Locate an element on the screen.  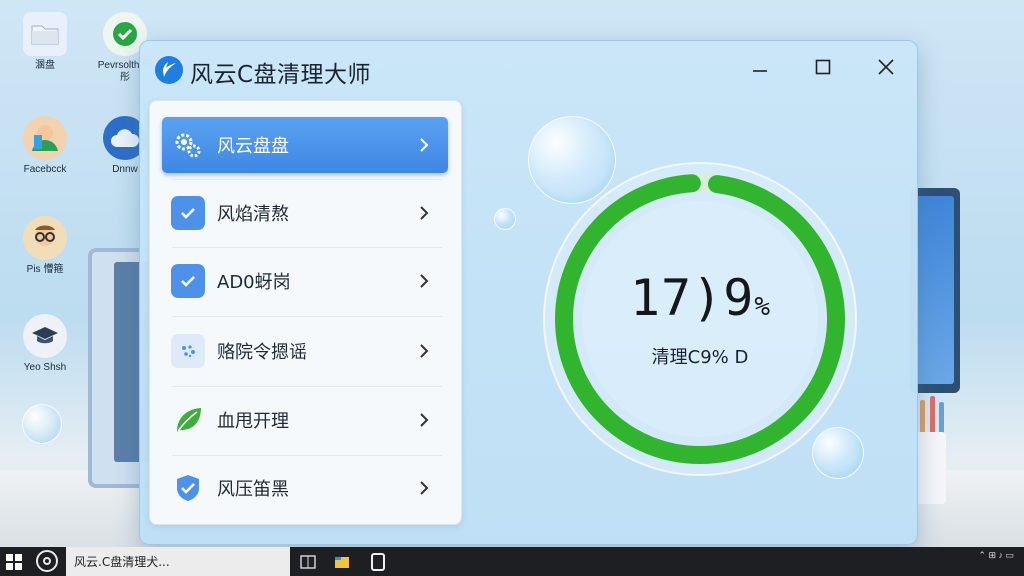
menu-item-label: 风焰清熬 is located at coordinates (253, 214).